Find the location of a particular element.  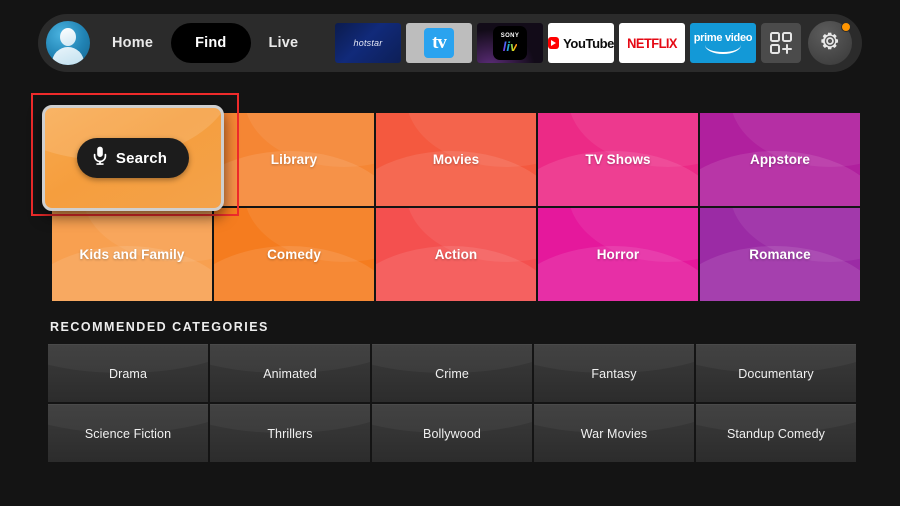

settings-button is located at coordinates (830, 43).